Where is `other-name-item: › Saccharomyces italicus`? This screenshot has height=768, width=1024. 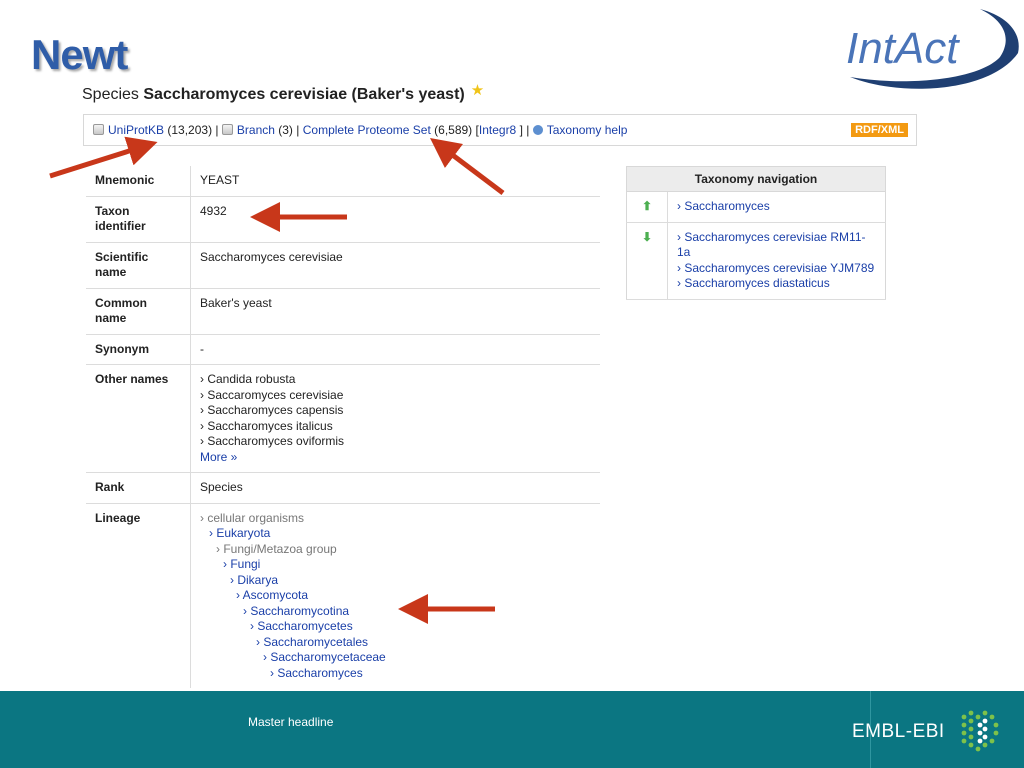
other-name-item: › Saccharomyces italicus is located at coordinates (266, 425).